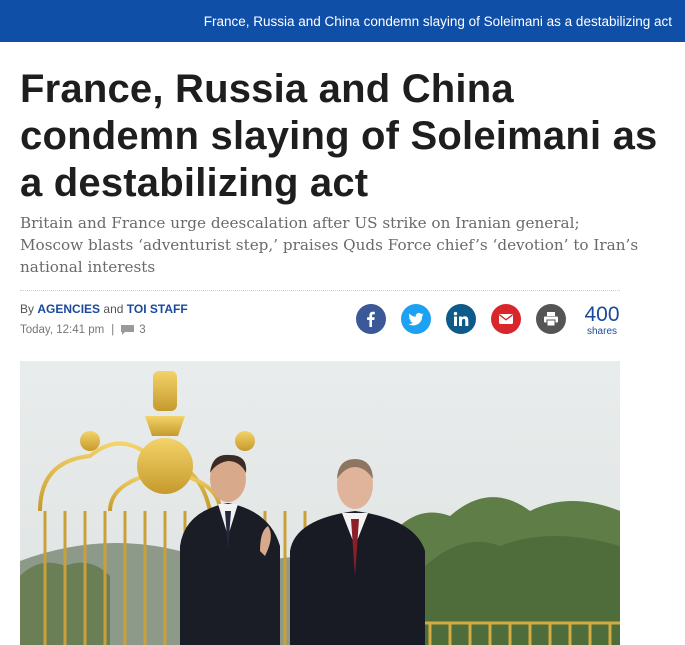 This screenshot has height=645, width=685. I want to click on facebook-share-button, so click(371, 319).